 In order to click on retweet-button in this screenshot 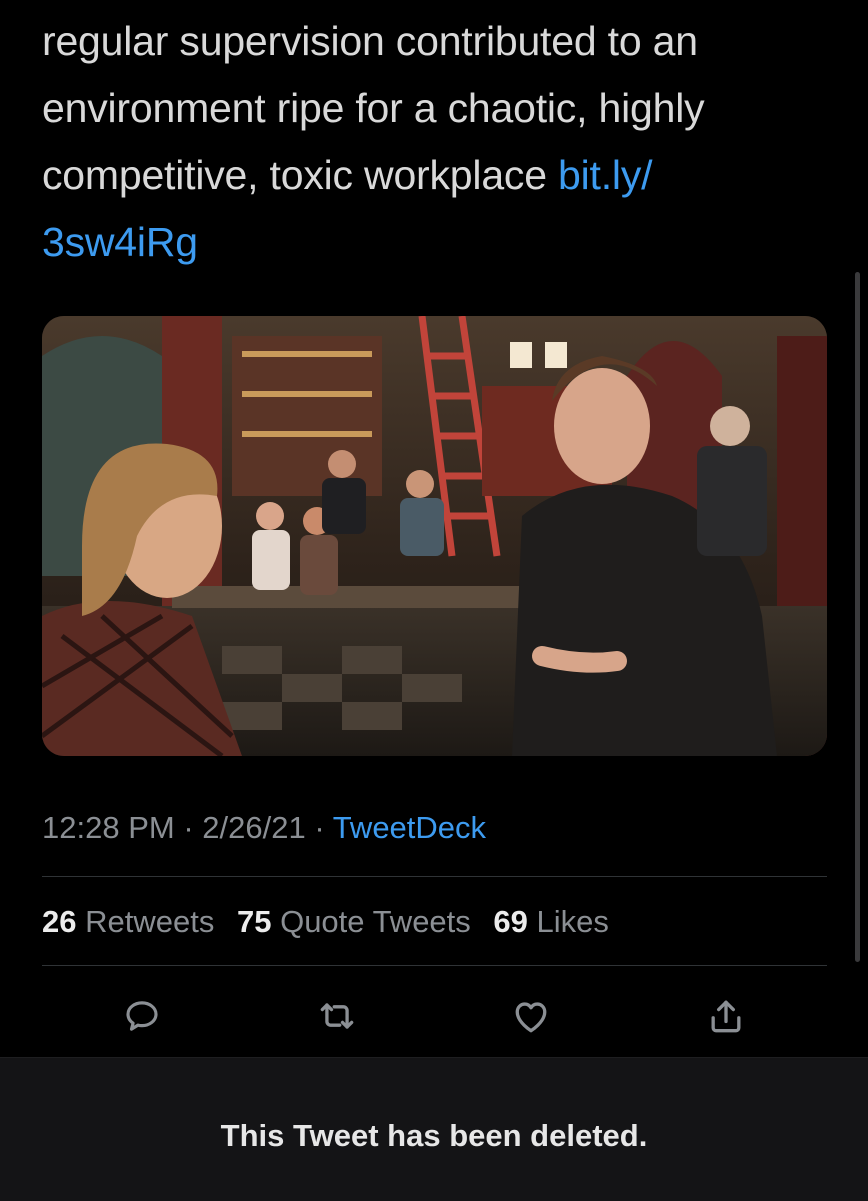, I will do `click(337, 1016)`.